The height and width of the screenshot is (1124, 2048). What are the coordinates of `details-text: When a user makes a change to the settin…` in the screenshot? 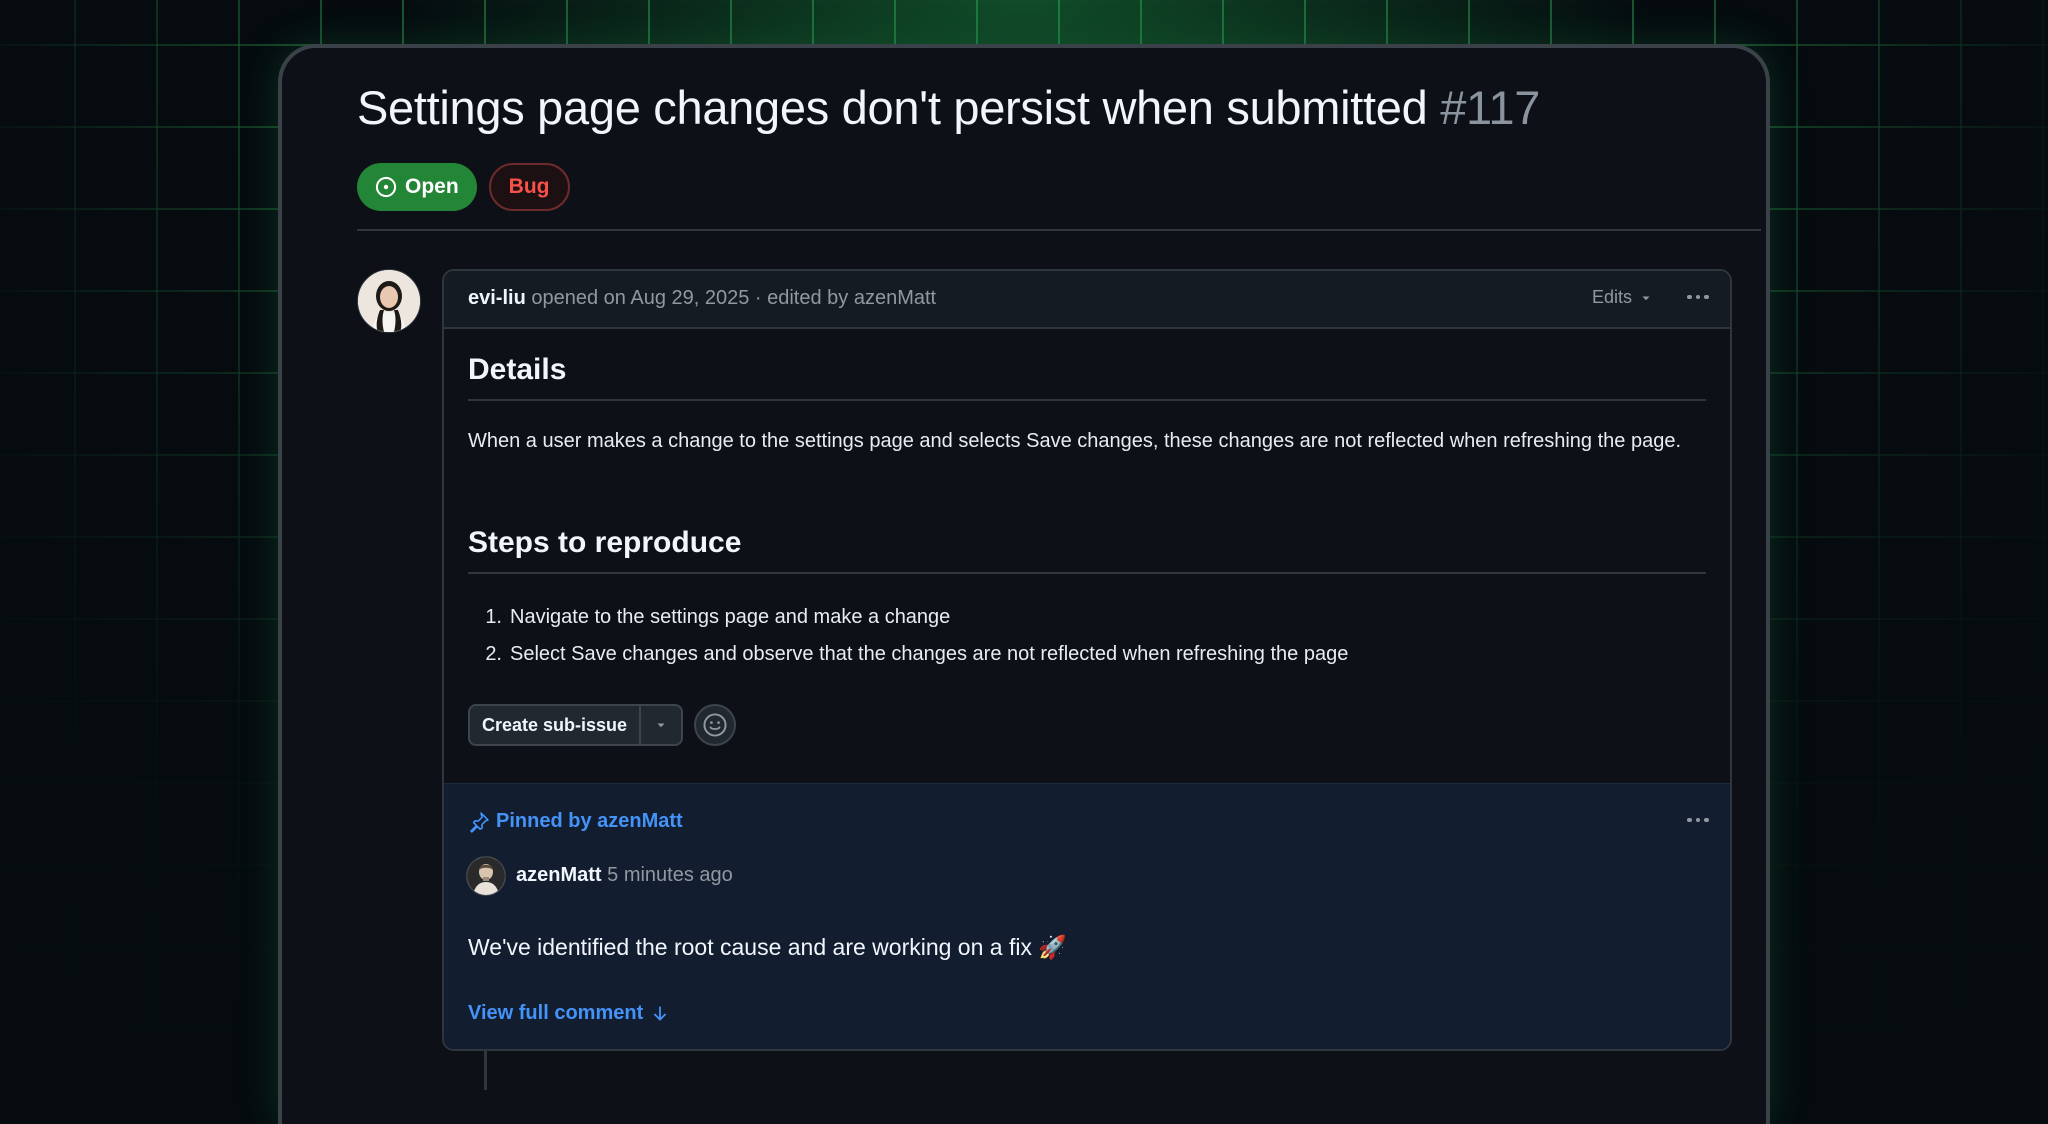 It's located at (1074, 441).